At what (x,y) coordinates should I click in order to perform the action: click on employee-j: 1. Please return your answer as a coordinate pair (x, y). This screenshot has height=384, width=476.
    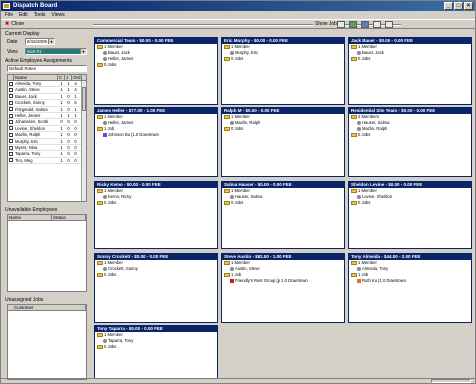
    Looking at the image, I should click on (68, 90).